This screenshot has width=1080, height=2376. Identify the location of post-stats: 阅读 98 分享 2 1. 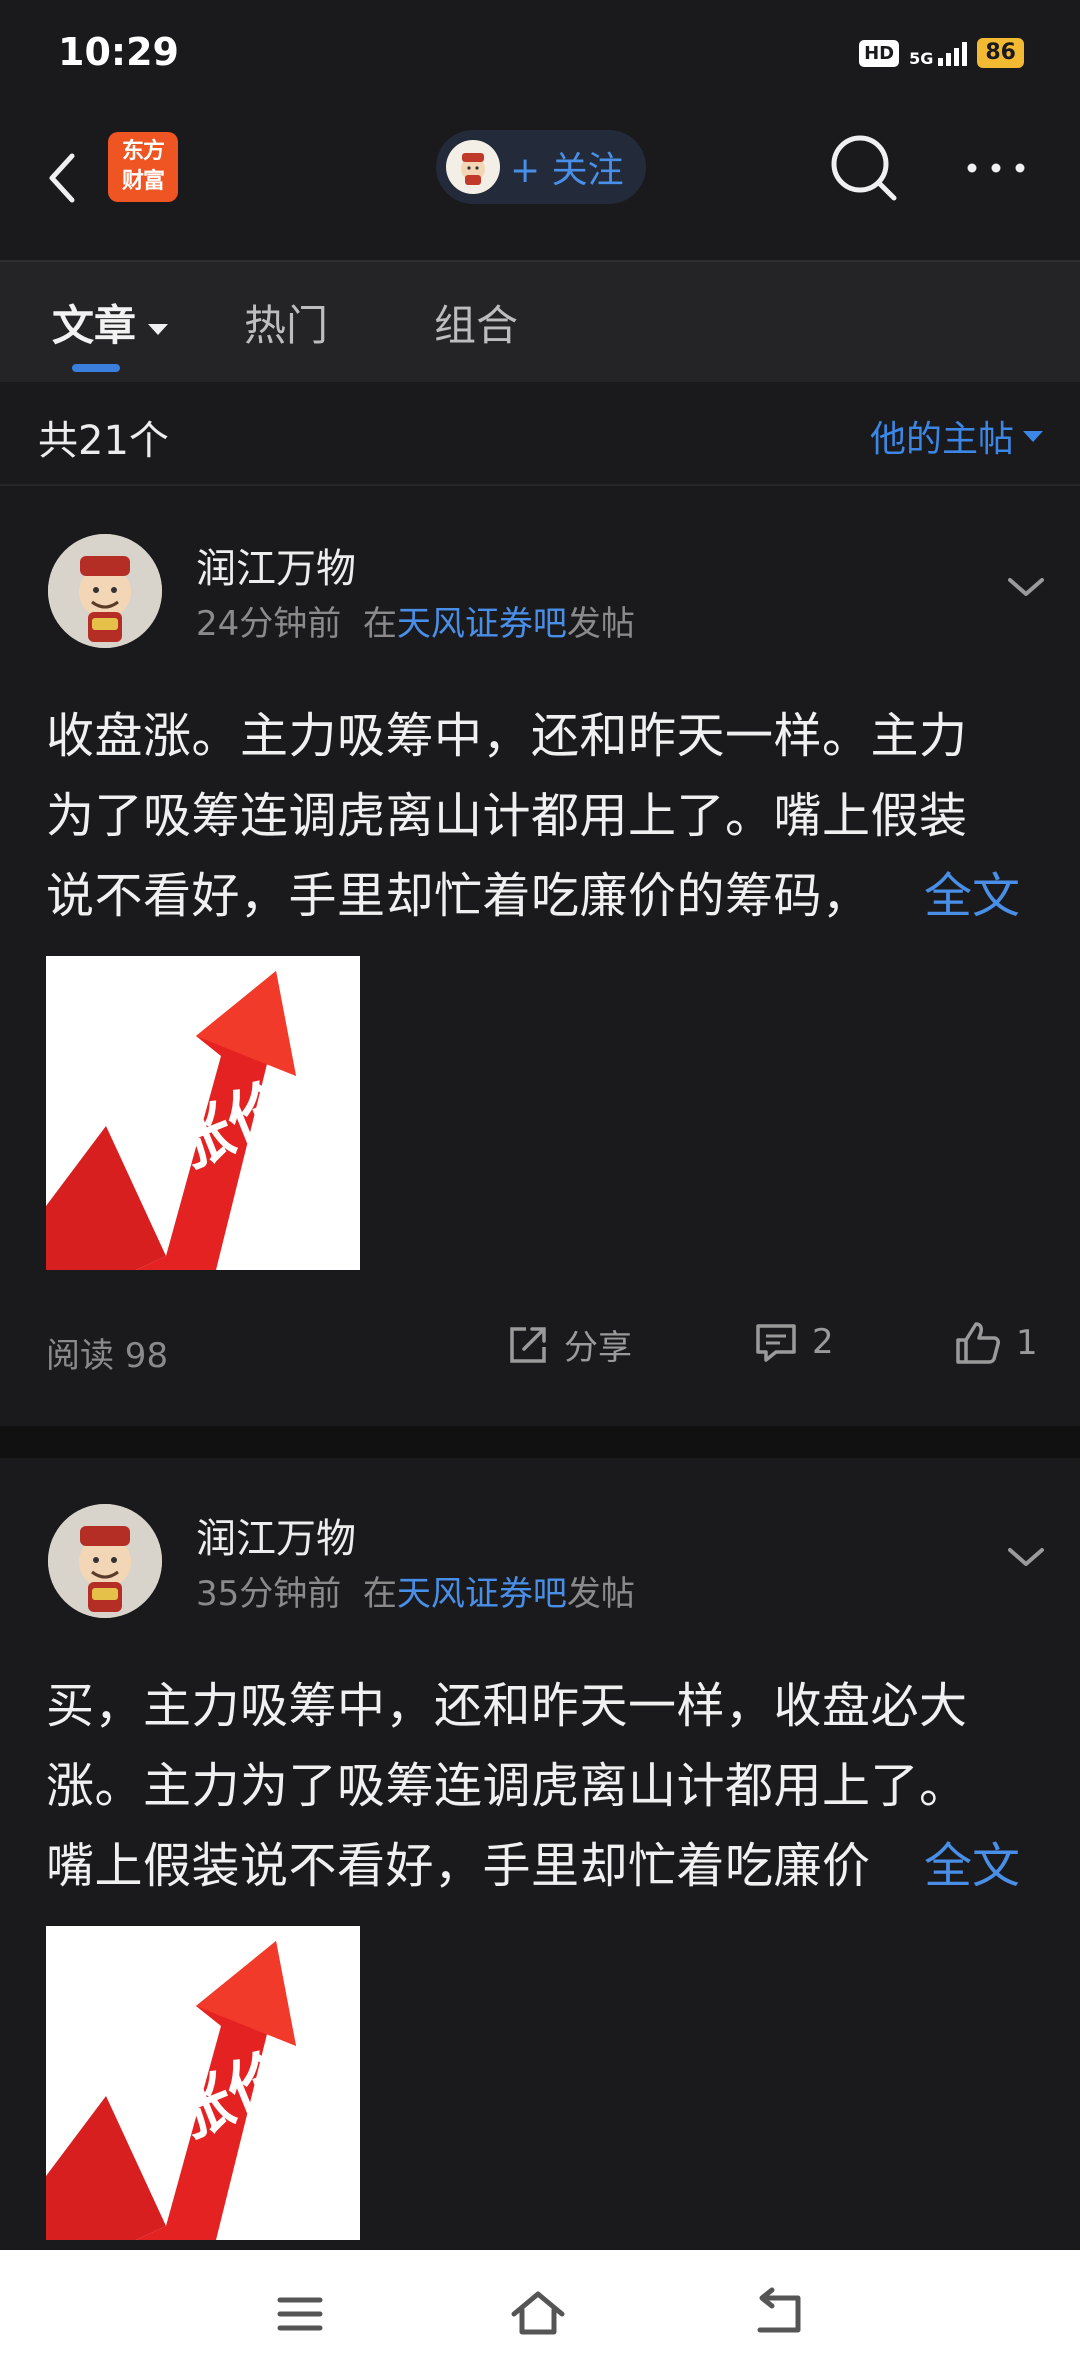
(540, 1350).